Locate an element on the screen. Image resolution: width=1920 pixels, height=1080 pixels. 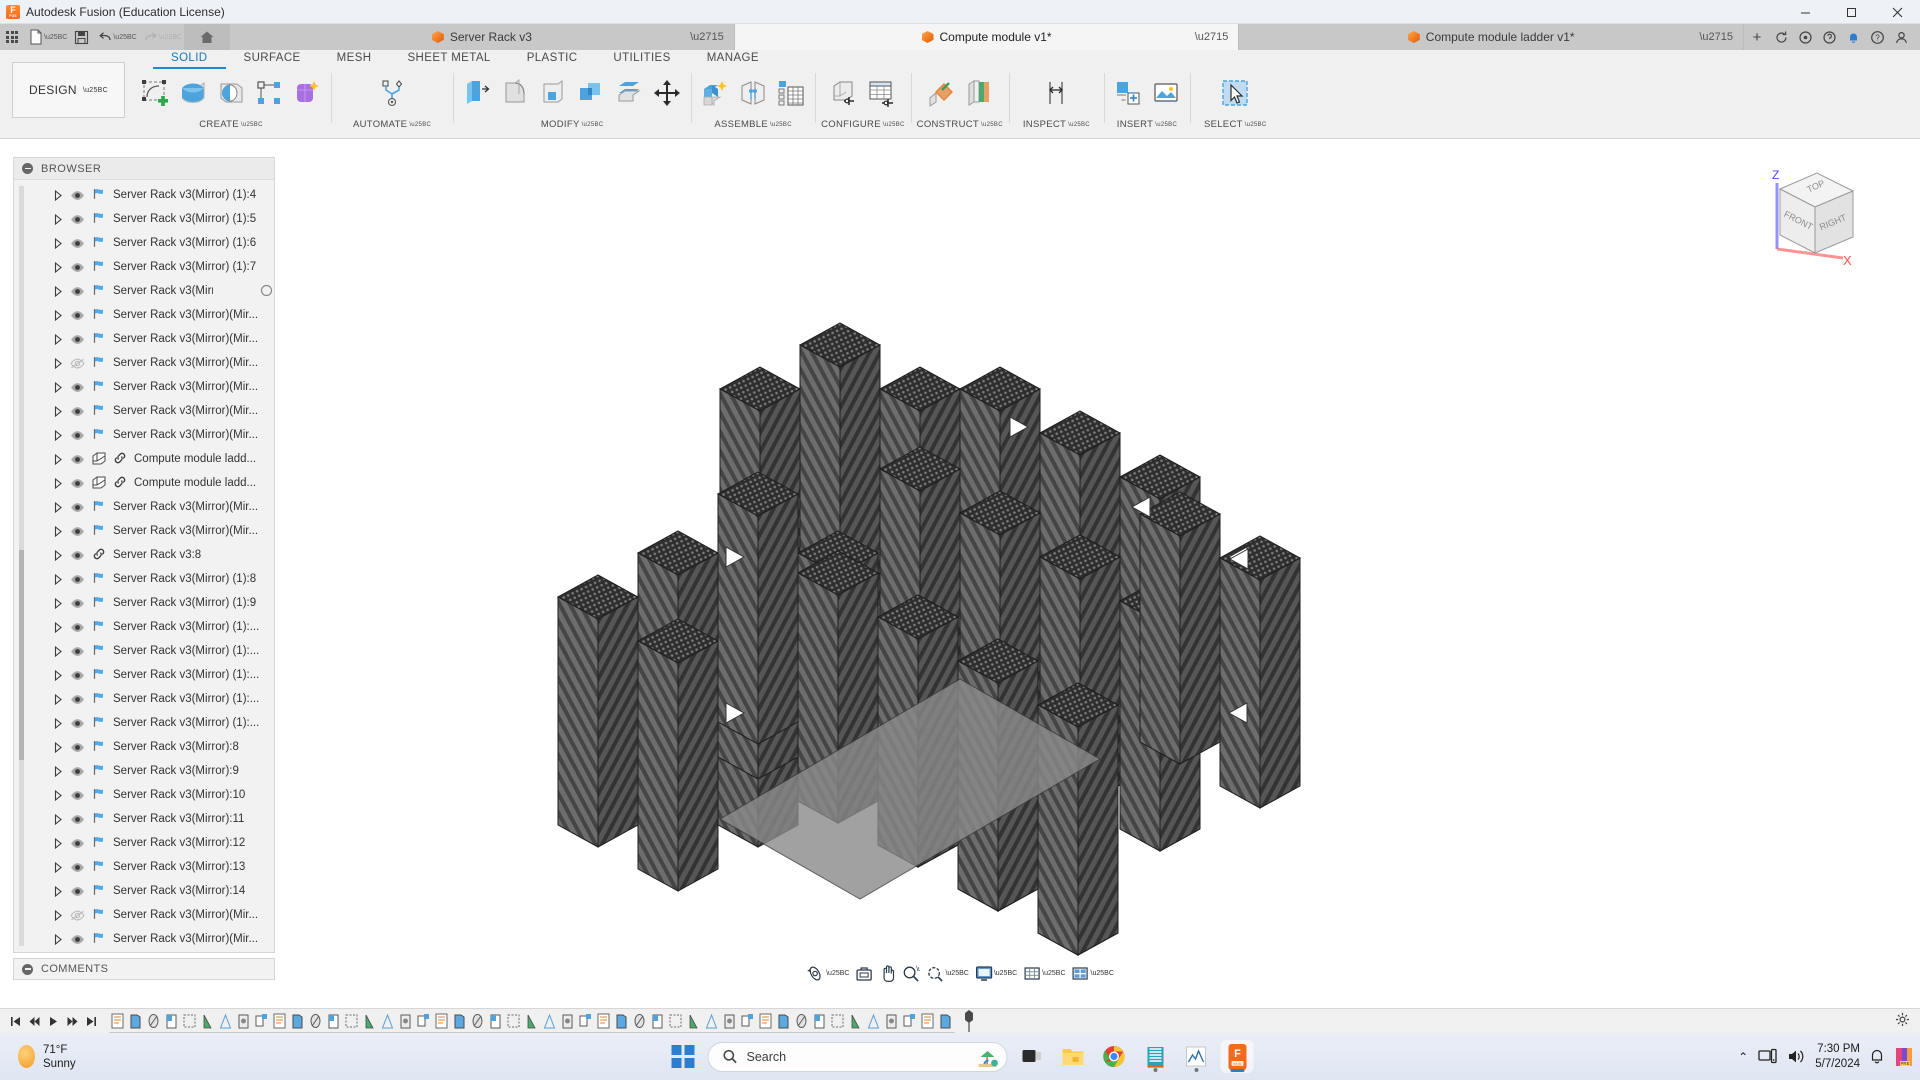
ribbon-group-label: INSERT \u25BC is located at coordinates (1147, 124).